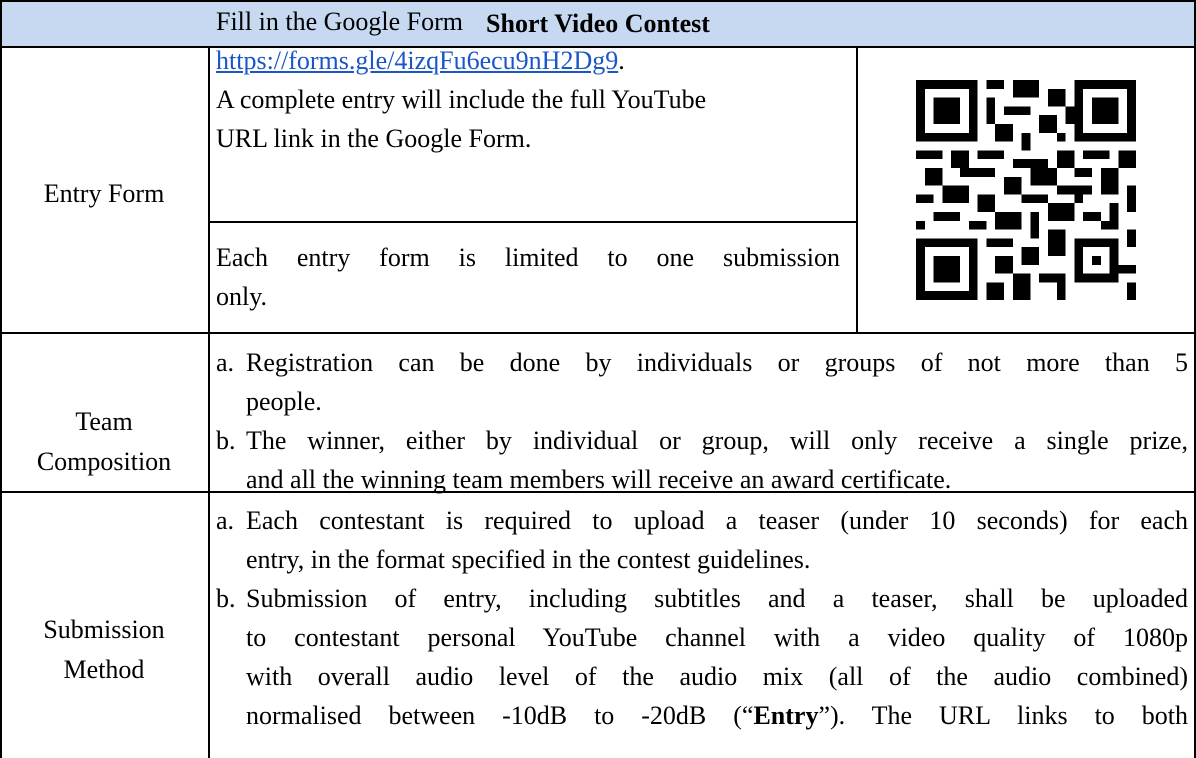 The height and width of the screenshot is (758, 1196). I want to click on google-form-link: https://forms.gle/4izqFu6ecu9nH2Dg9, so click(417, 60).